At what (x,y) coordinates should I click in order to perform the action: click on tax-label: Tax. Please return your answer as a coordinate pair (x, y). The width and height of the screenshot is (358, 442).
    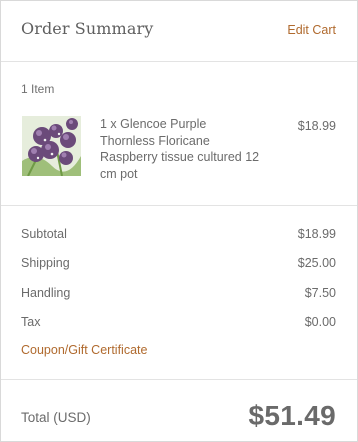
    Looking at the image, I should click on (31, 322).